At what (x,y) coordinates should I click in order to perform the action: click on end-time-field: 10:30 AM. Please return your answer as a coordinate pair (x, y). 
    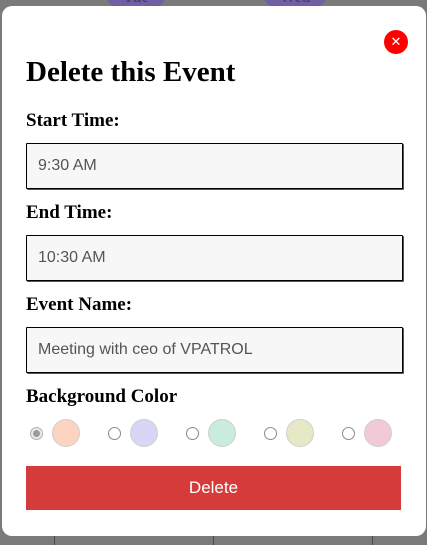
    Looking at the image, I should click on (214, 258).